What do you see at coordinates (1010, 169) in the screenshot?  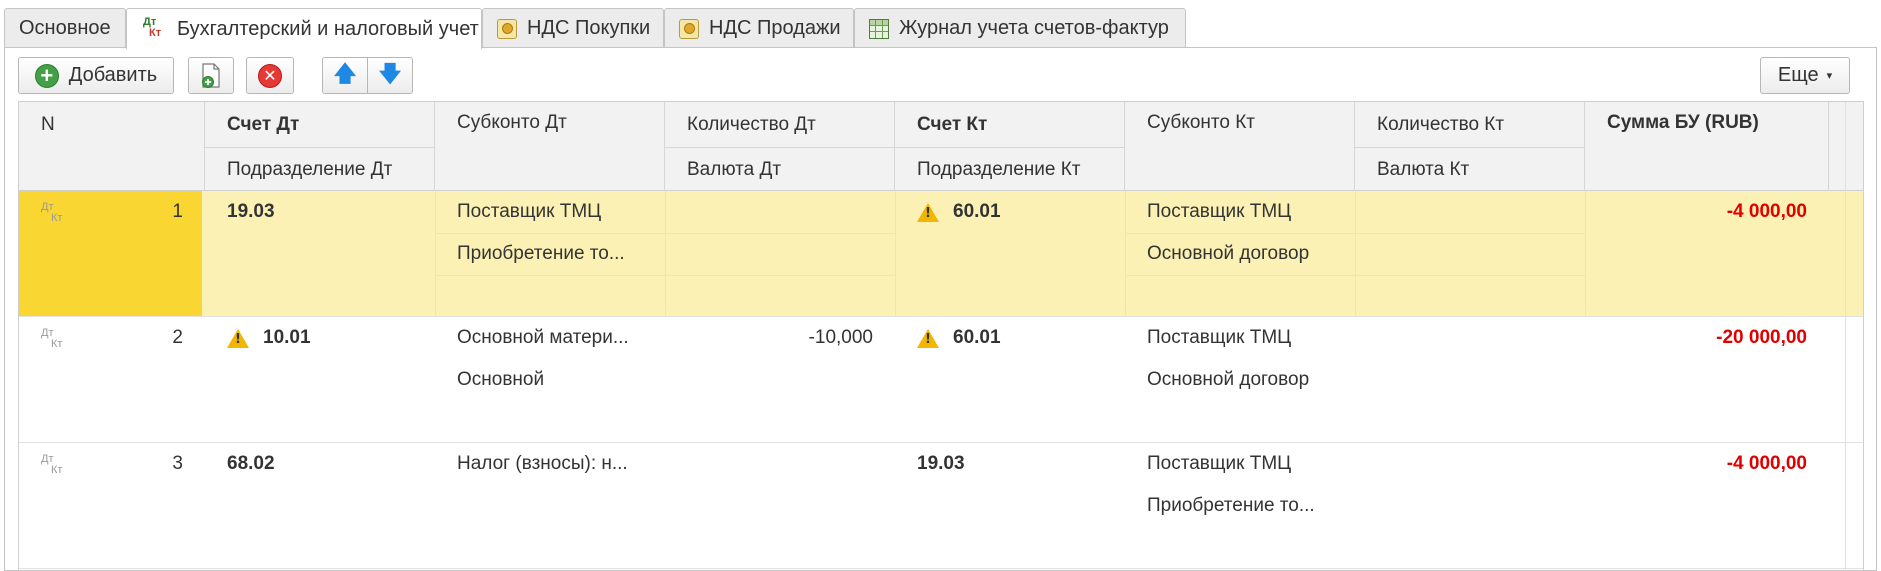 I see `header-podrazd-kt: Подразделение Кт` at bounding box center [1010, 169].